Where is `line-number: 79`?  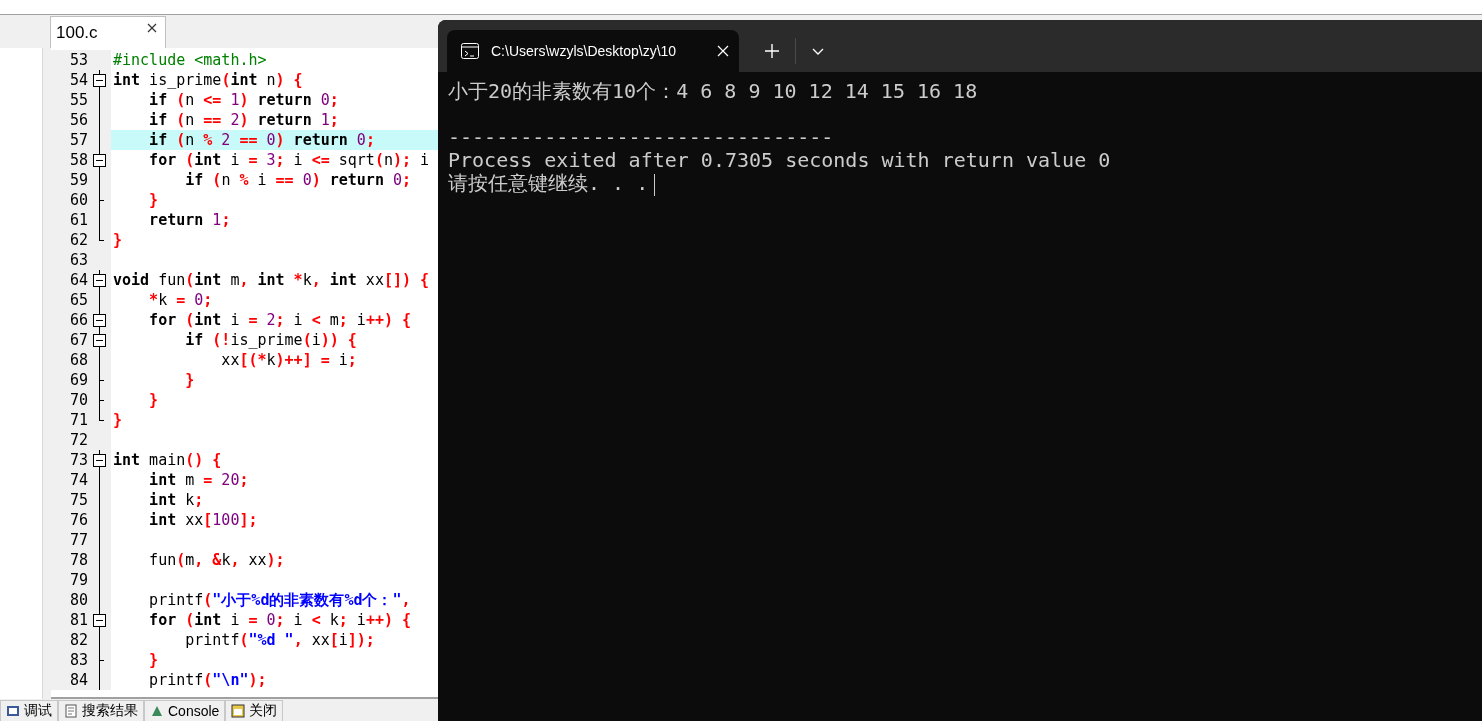
line-number: 79 is located at coordinates (78, 580).